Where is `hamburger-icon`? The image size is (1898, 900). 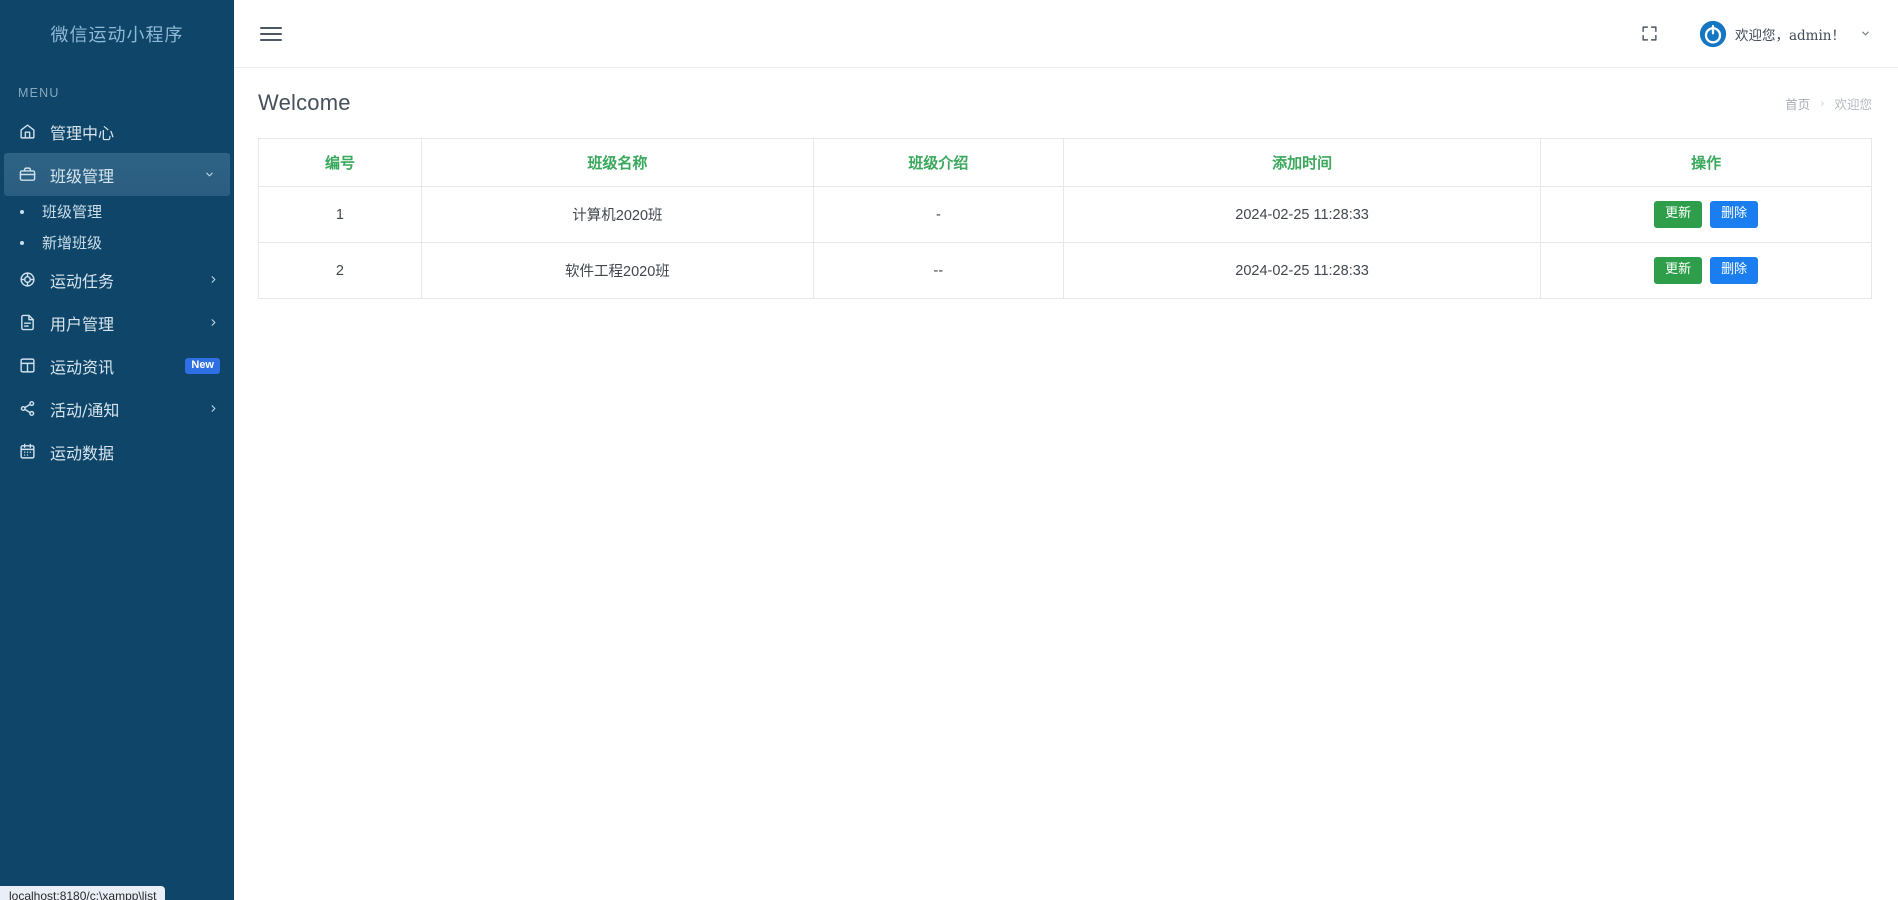 hamburger-icon is located at coordinates (273, 34).